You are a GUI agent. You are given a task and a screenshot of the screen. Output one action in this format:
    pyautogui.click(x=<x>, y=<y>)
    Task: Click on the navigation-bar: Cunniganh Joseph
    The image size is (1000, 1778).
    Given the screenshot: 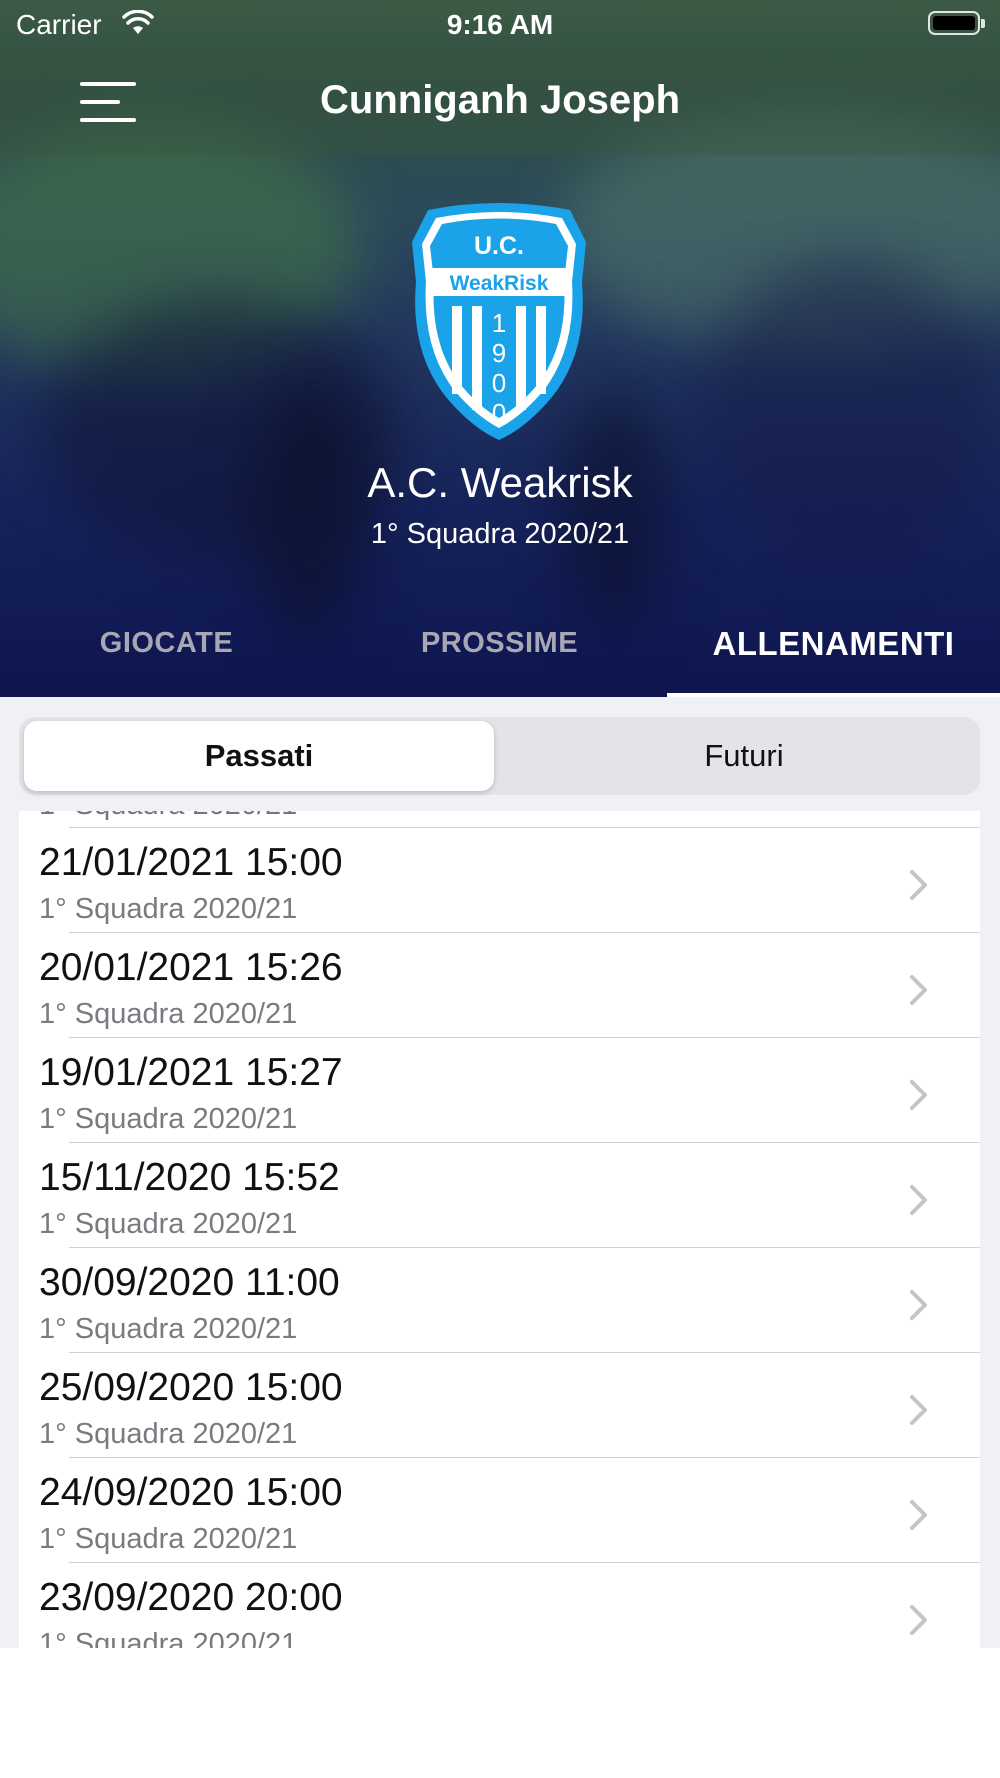 What is the action you would take?
    pyautogui.click(x=500, y=103)
    